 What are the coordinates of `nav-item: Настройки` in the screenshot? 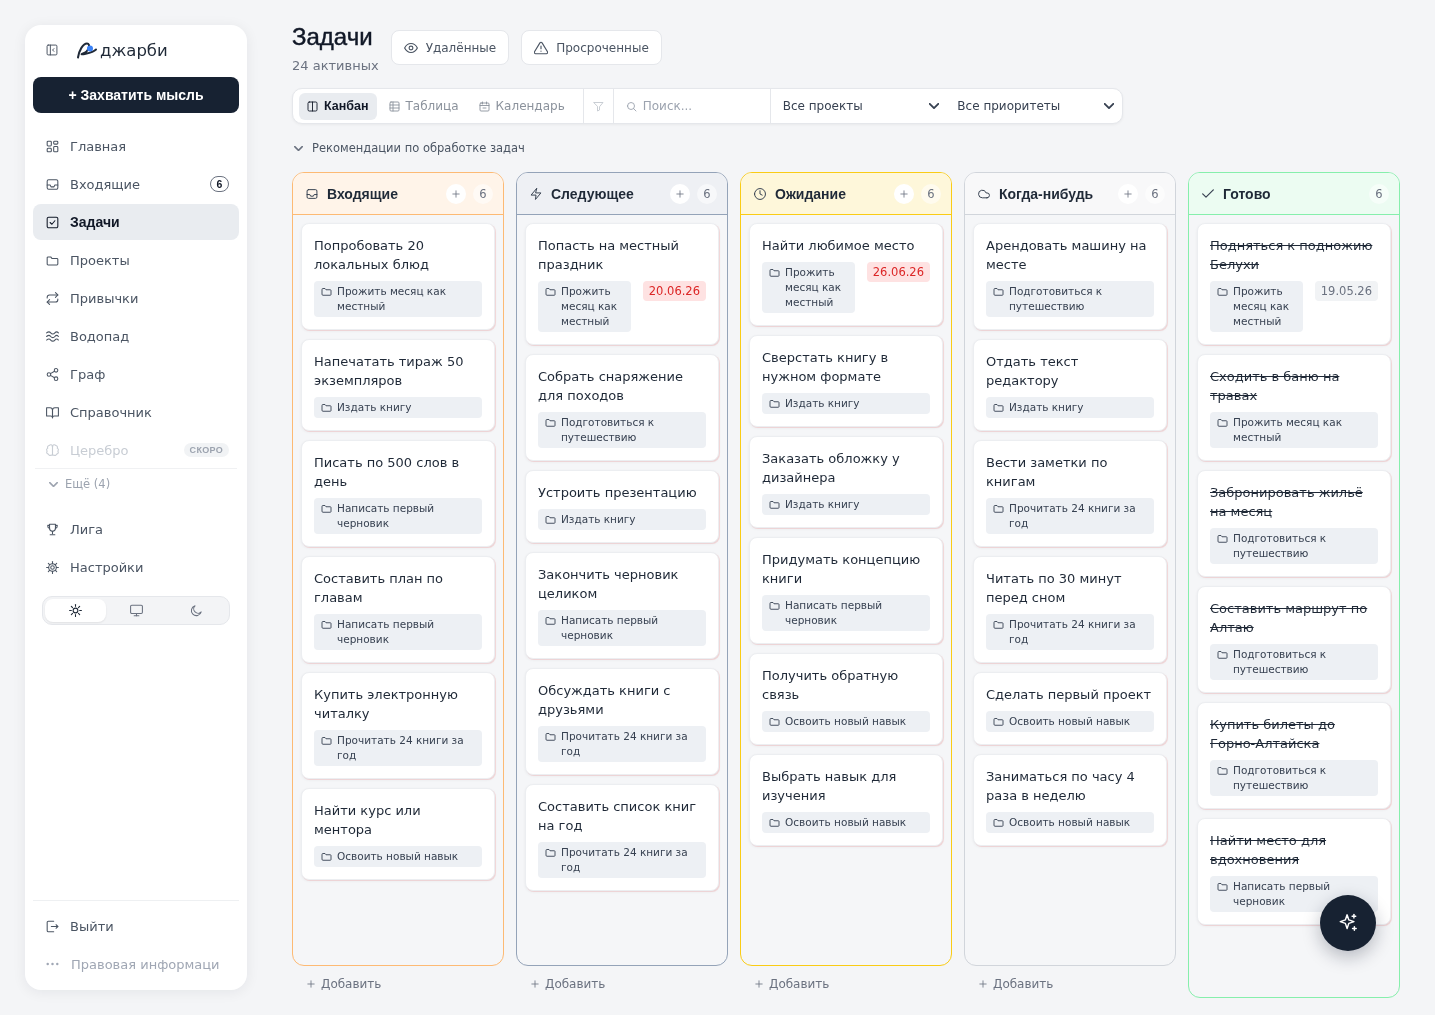 It's located at (136, 567).